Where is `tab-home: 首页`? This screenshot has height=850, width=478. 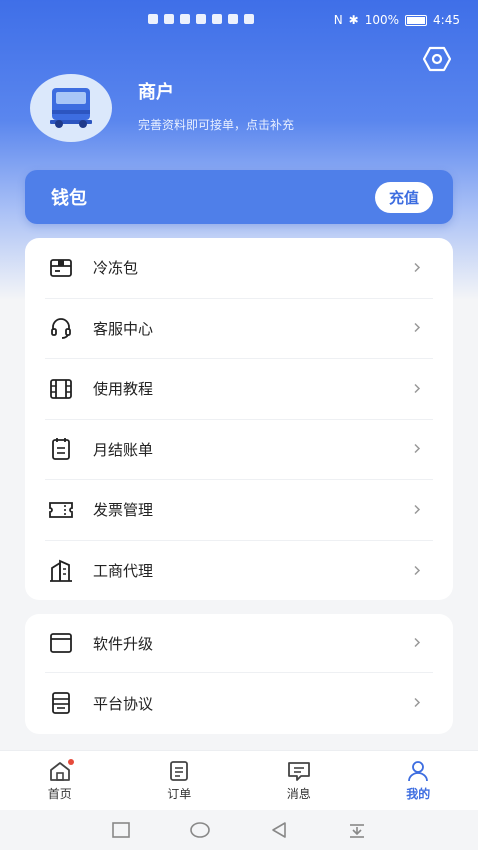 tab-home: 首页 is located at coordinates (60, 780).